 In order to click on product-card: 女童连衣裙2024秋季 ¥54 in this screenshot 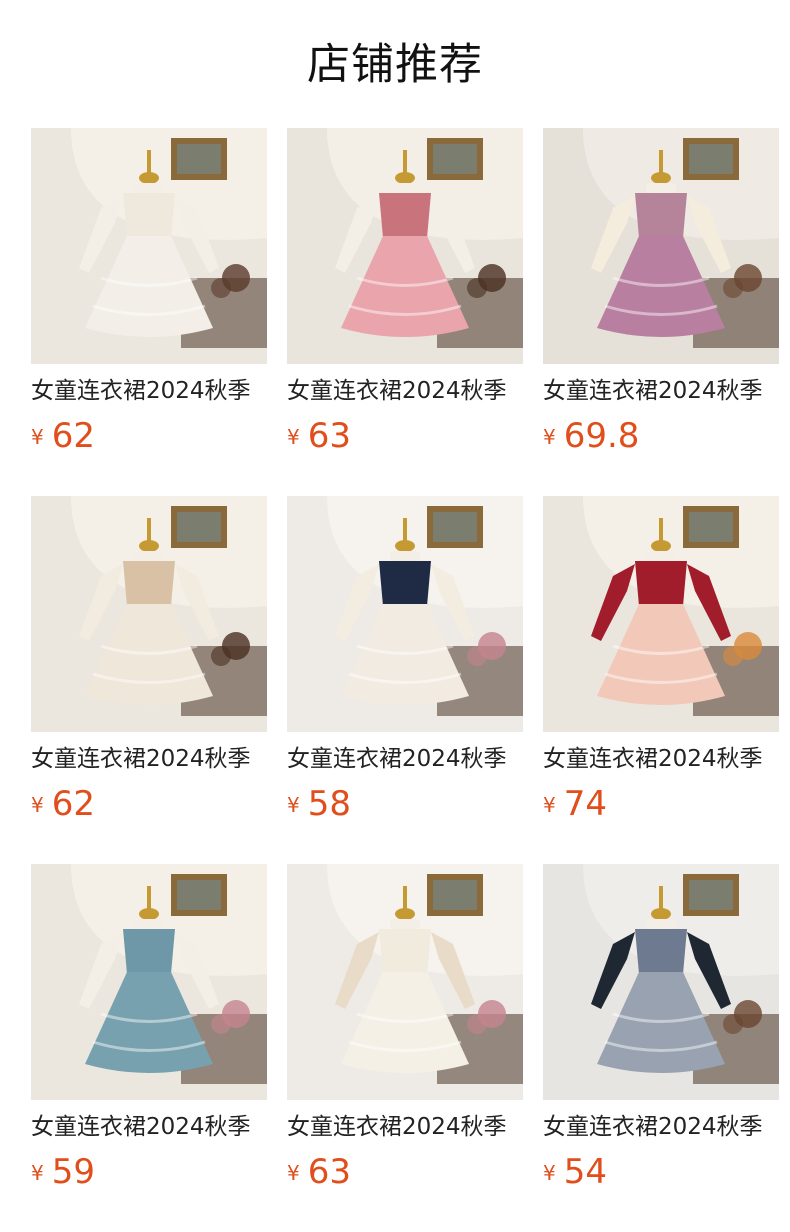, I will do `click(661, 1048)`.